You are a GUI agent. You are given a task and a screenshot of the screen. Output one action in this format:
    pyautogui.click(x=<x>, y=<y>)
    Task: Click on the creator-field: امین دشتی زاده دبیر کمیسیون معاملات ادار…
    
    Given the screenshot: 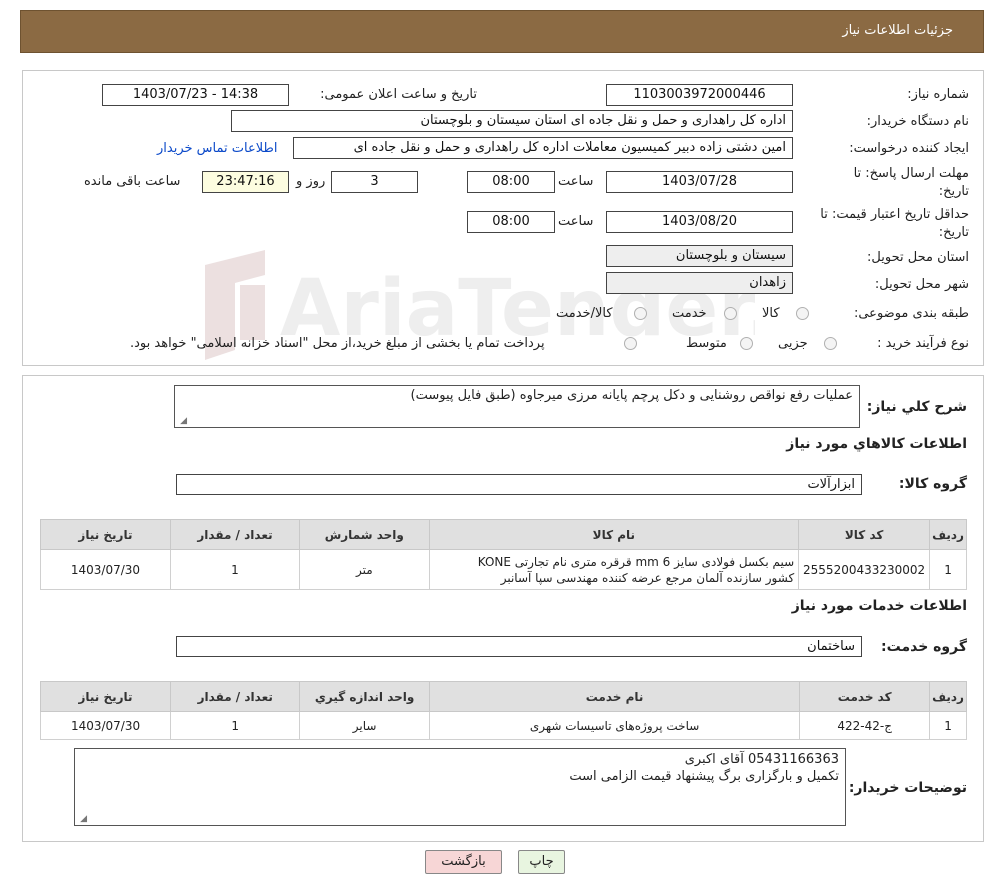 What is the action you would take?
    pyautogui.click(x=543, y=148)
    